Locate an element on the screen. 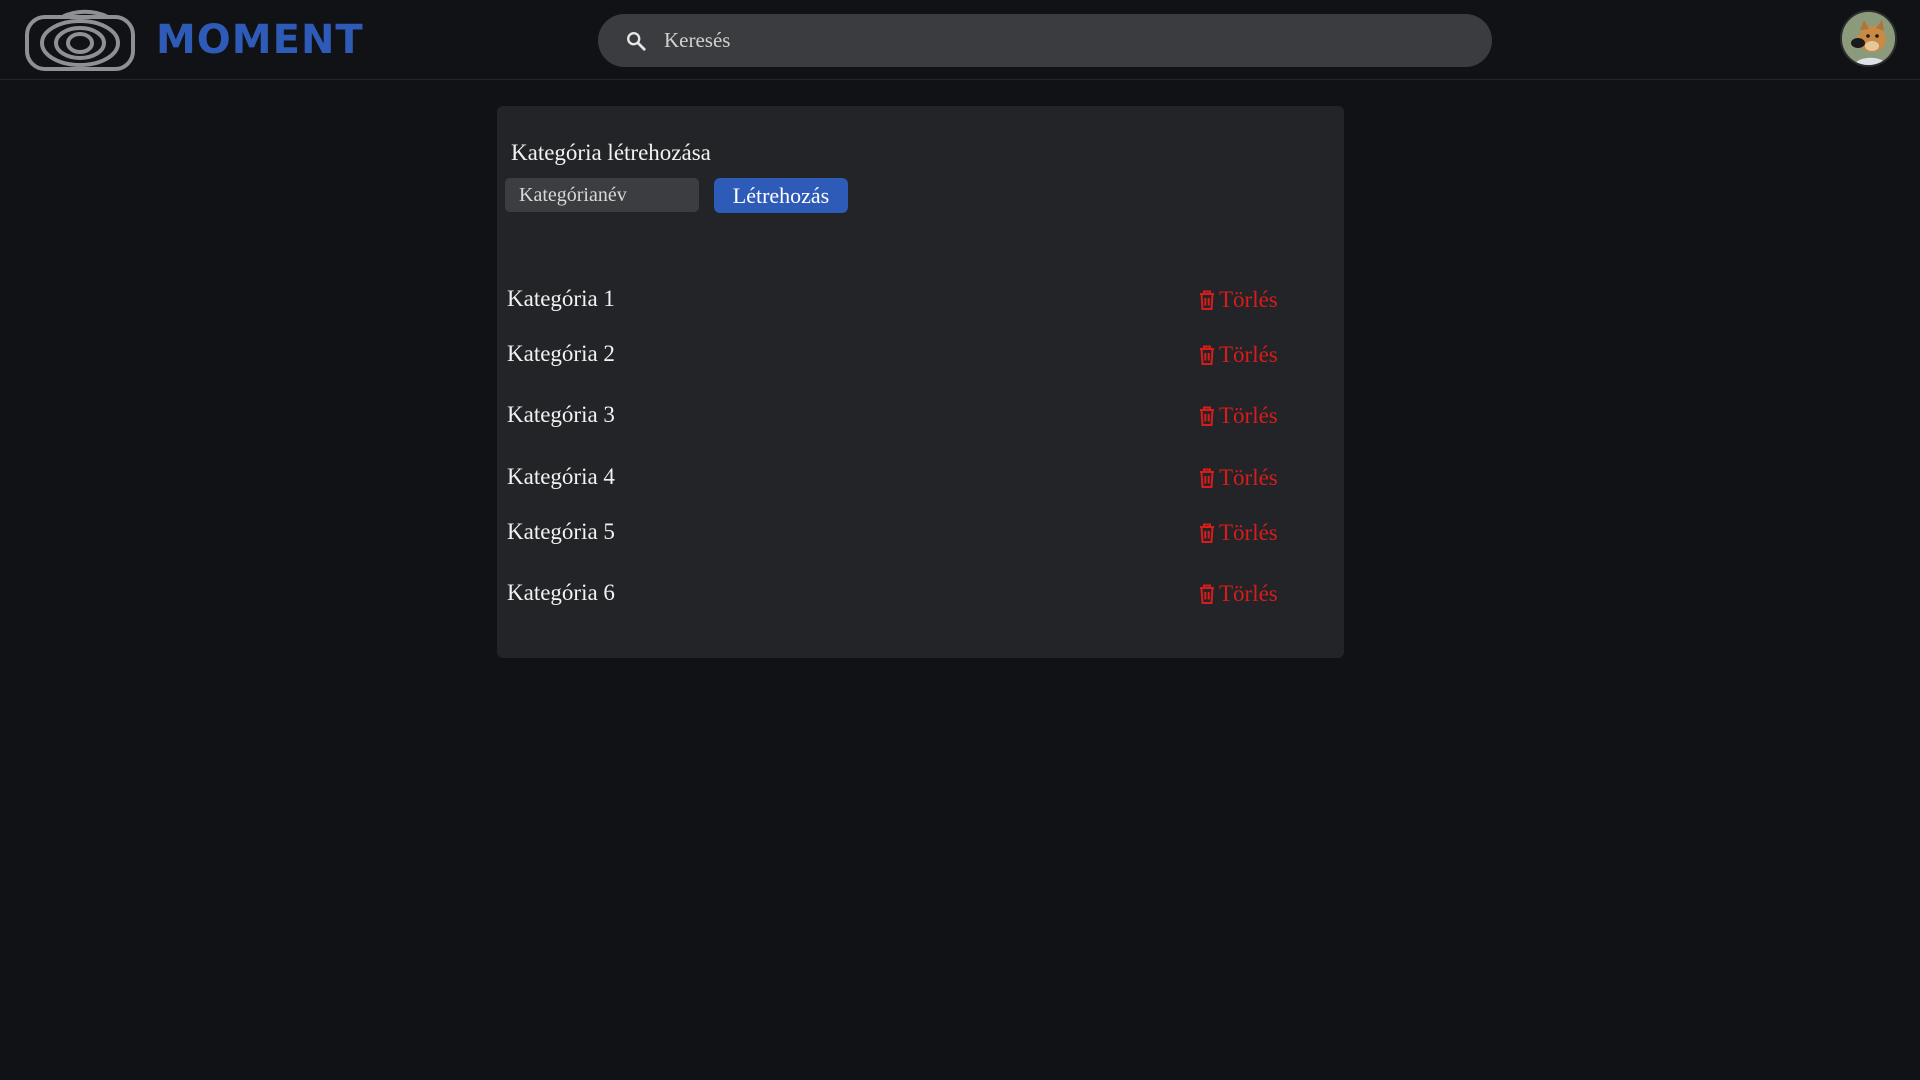  list-item: Kategória 4 Törlés is located at coordinates (907, 478).